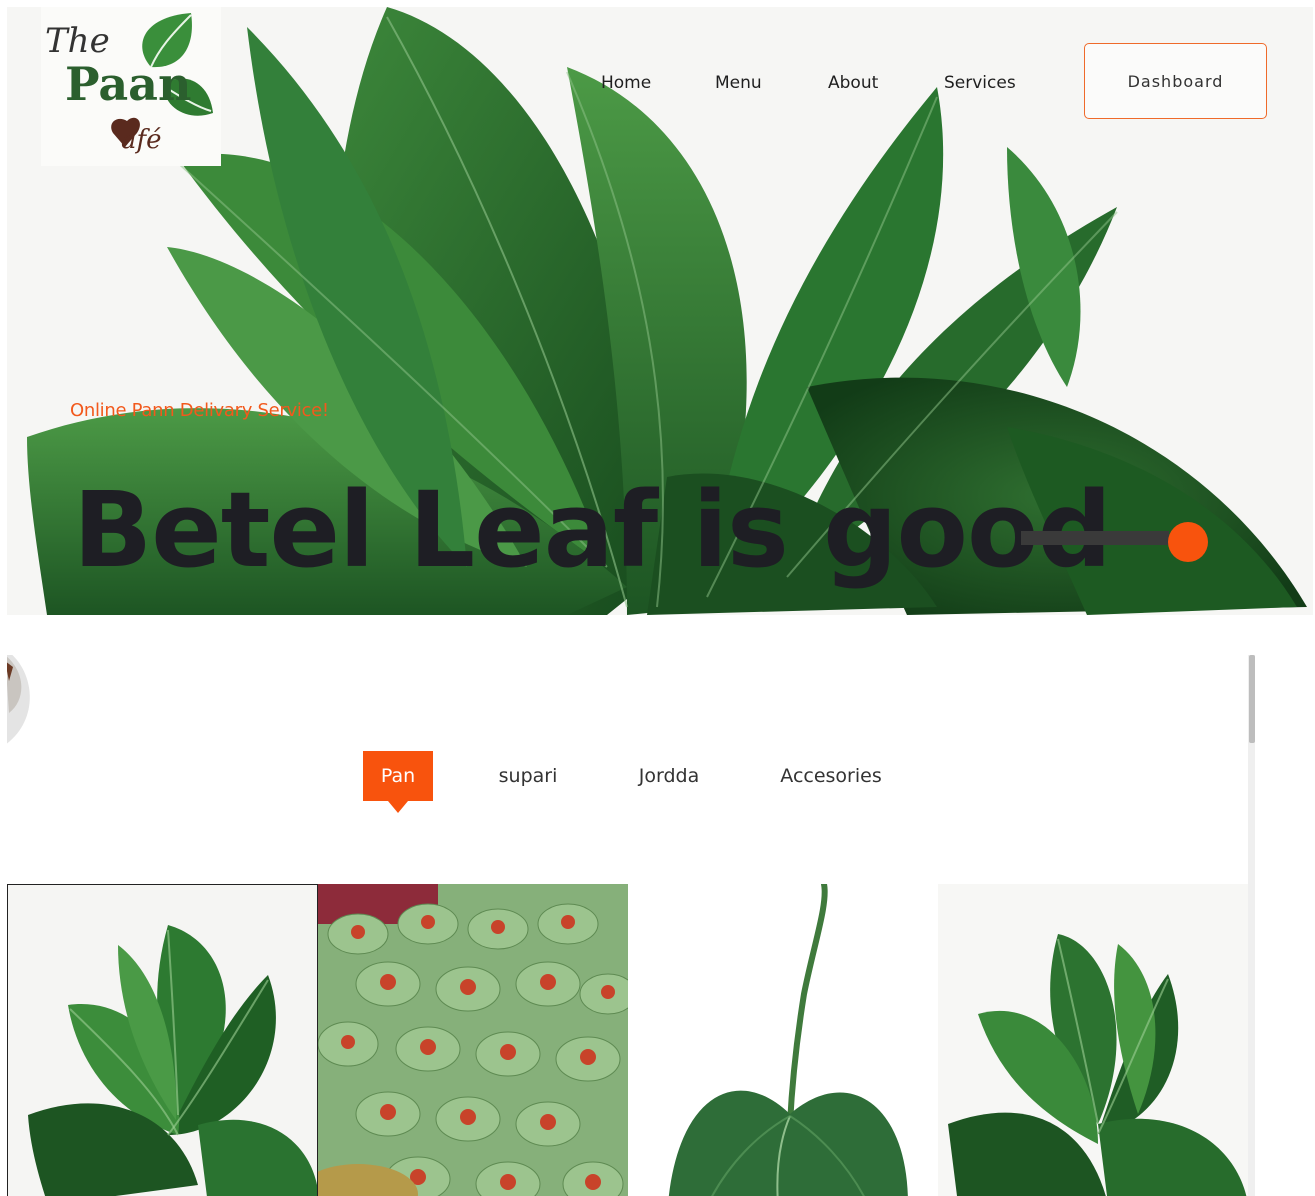 The height and width of the screenshot is (1196, 1315). I want to click on product-card-leaf-cluster, so click(1096, 1040).